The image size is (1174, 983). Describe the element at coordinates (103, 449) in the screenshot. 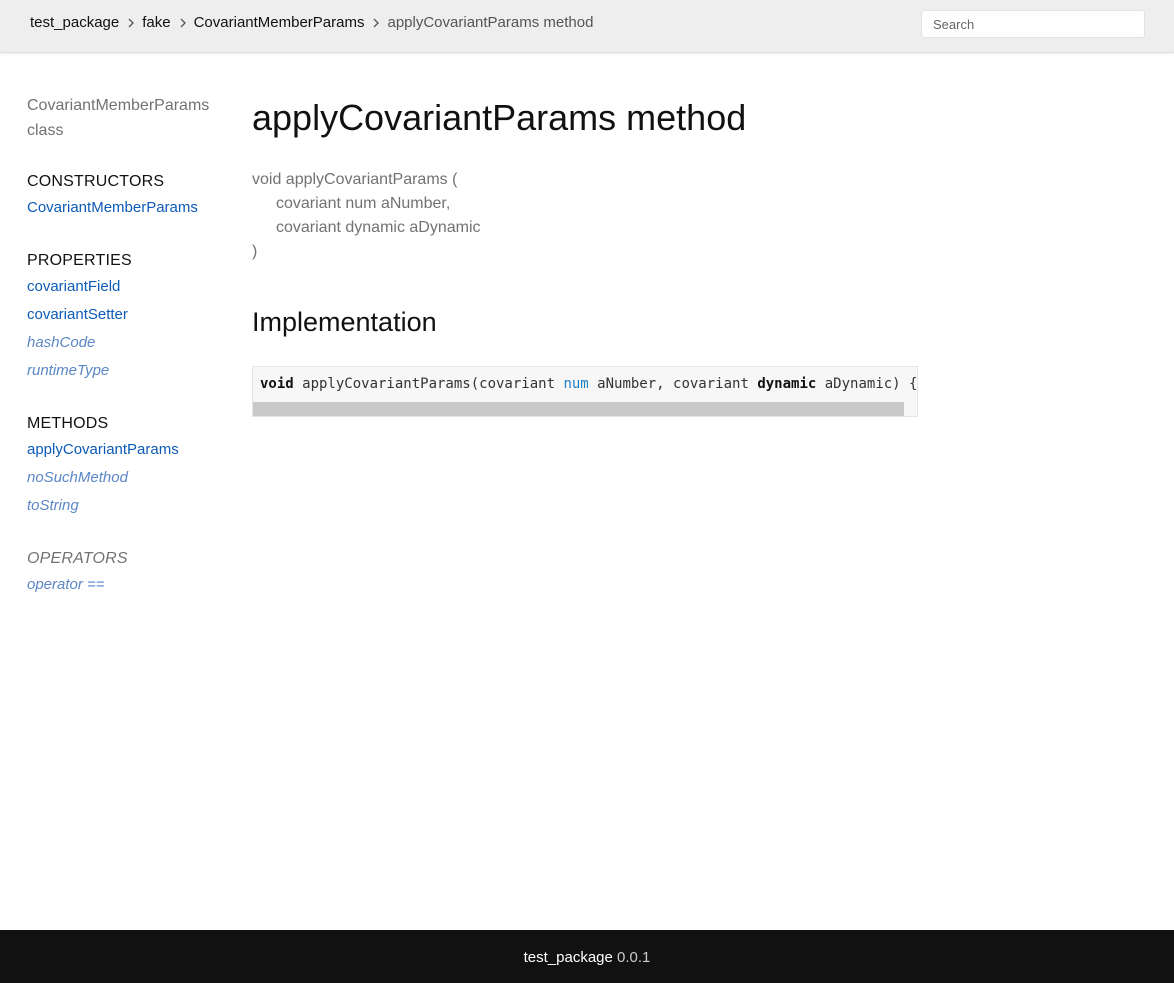

I see `sidebar-item-applycovariantparams: applyCovariantParams` at that location.